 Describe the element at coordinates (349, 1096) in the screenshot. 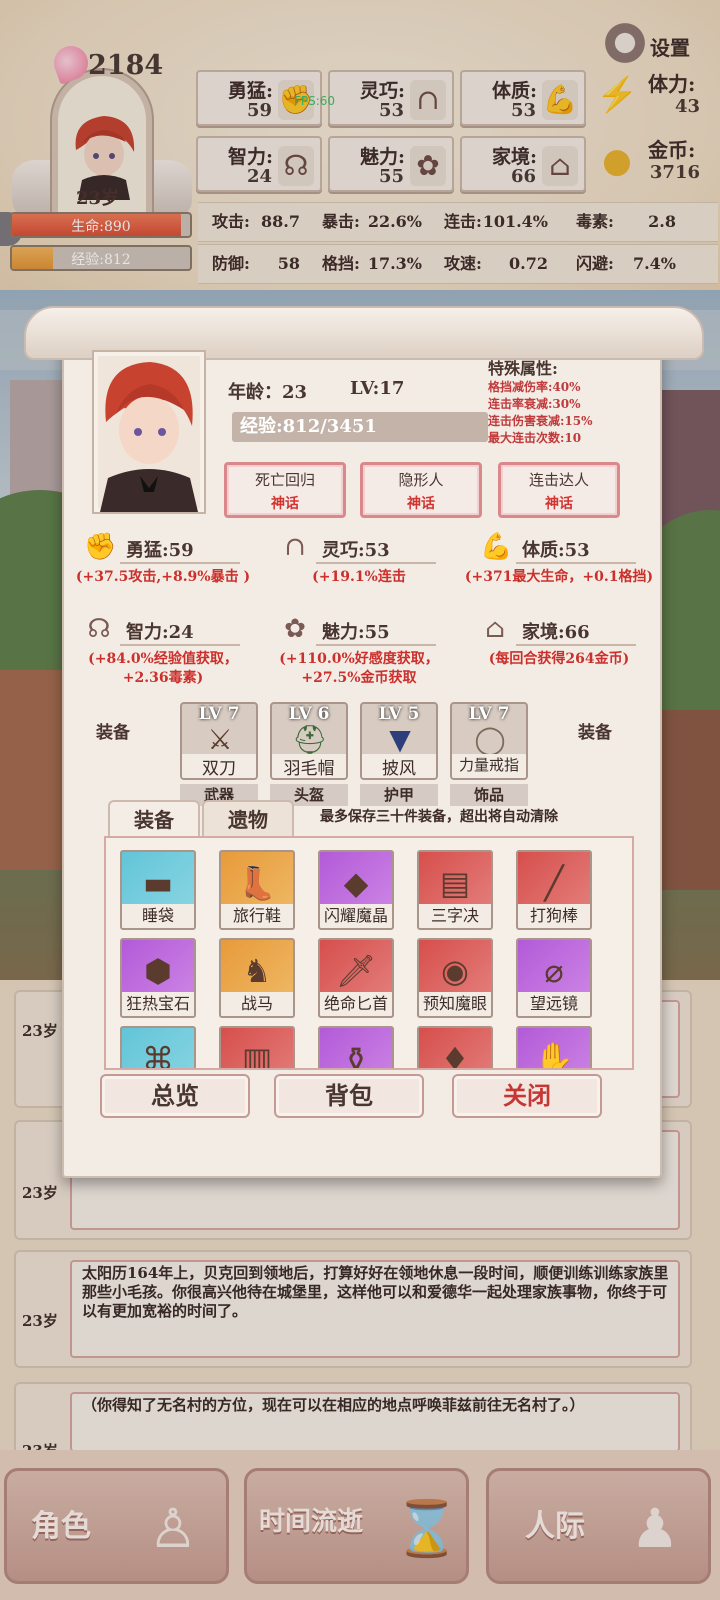

I see `backpack-button: 背包` at that location.